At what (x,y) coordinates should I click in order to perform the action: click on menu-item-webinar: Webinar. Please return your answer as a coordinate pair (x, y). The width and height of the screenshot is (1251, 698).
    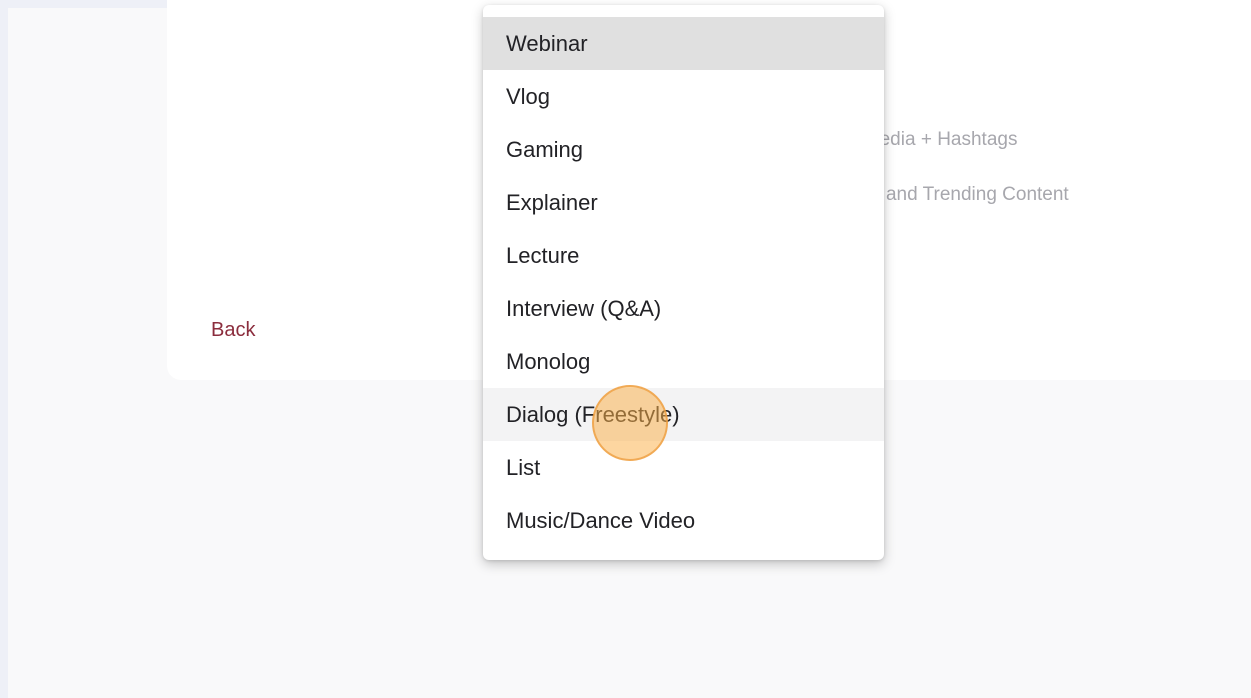
    Looking at the image, I should click on (683, 43).